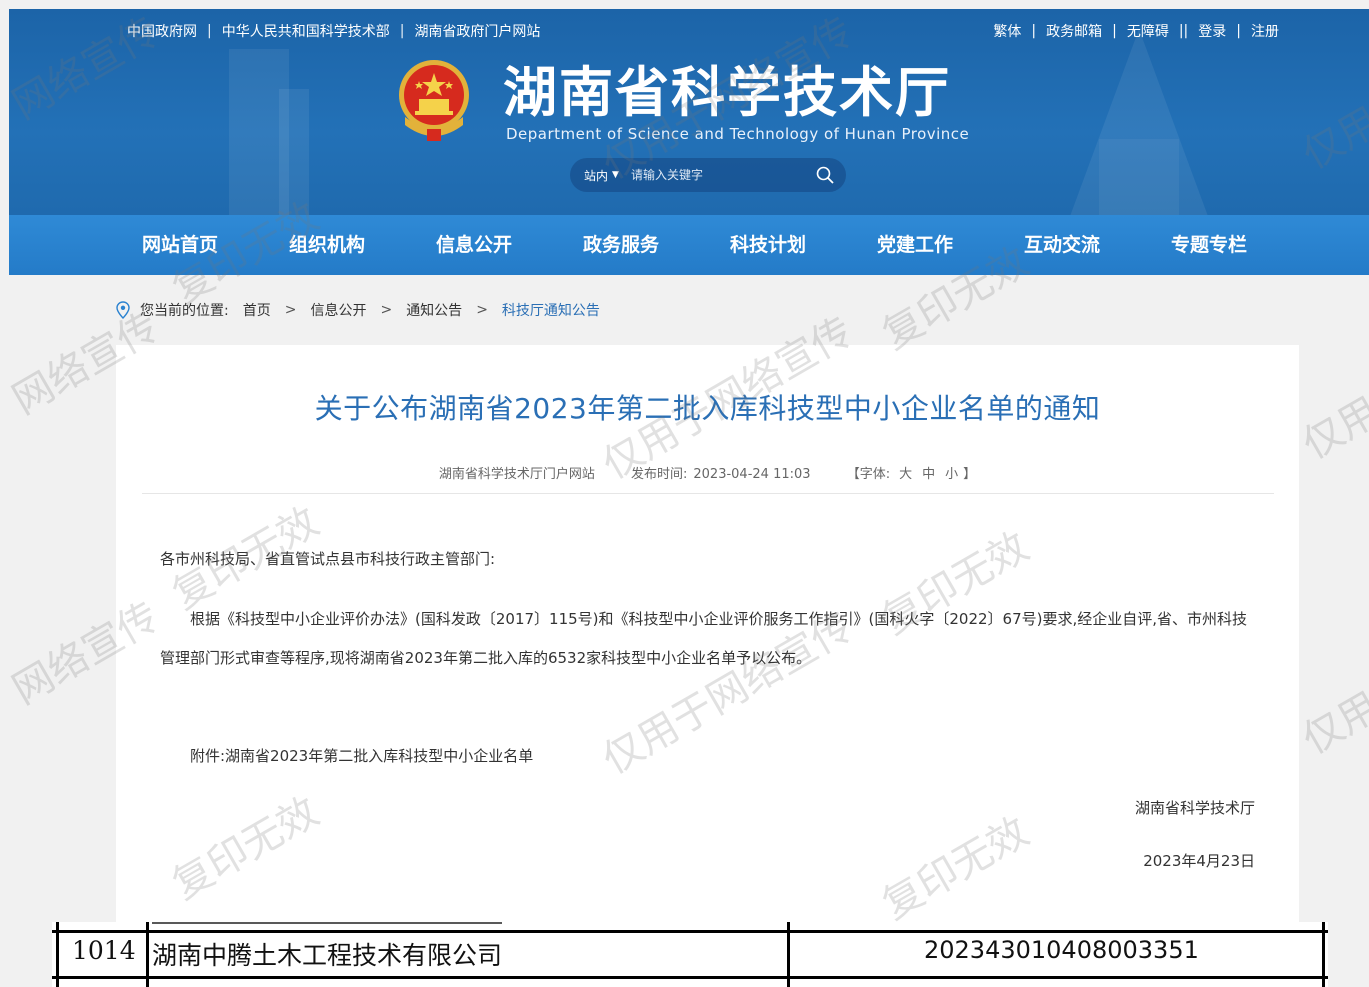 Image resolution: width=1369 pixels, height=987 pixels. What do you see at coordinates (1265, 31) in the screenshot?
I see `register-link: 注册` at bounding box center [1265, 31].